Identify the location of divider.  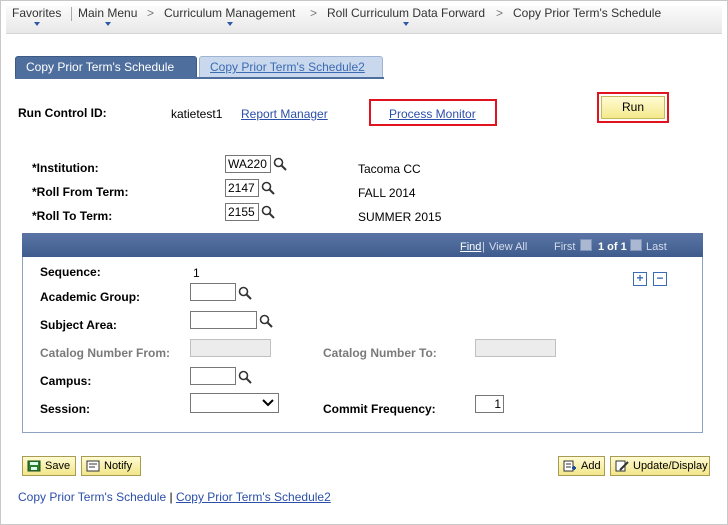
(71, 14).